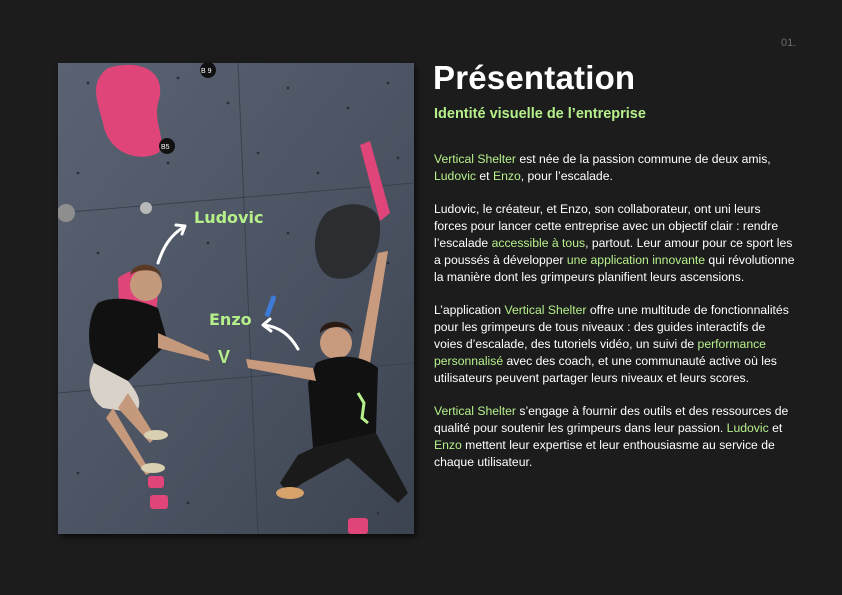 This screenshot has width=842, height=595. Describe the element at coordinates (789, 43) in the screenshot. I see `page-number: 01.` at that location.